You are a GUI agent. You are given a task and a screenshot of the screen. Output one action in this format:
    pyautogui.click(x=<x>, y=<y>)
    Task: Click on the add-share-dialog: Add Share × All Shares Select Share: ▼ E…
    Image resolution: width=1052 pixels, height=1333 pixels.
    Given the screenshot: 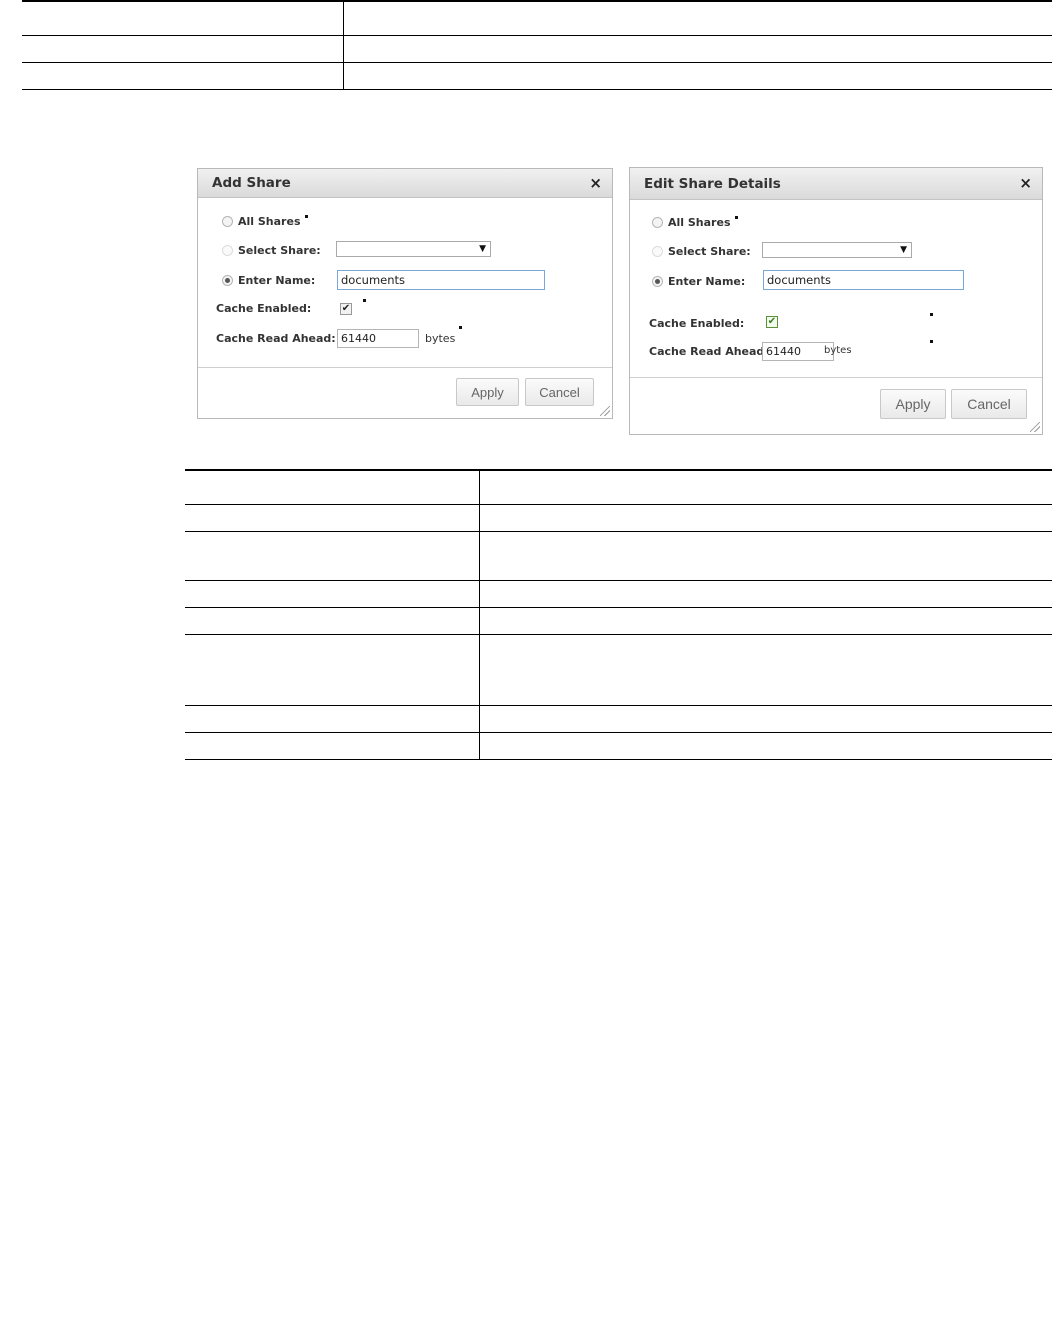 What is the action you would take?
    pyautogui.click(x=405, y=293)
    